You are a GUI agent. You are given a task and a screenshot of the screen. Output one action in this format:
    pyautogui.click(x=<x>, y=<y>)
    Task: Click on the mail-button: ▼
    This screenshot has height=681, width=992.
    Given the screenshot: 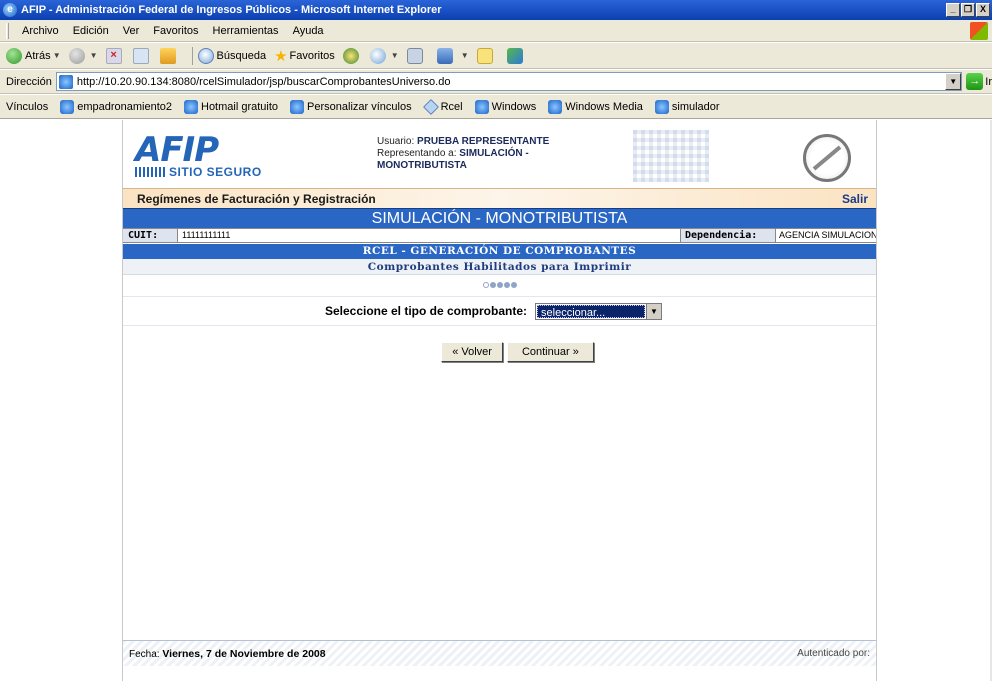 What is the action you would take?
    pyautogui.click(x=384, y=55)
    